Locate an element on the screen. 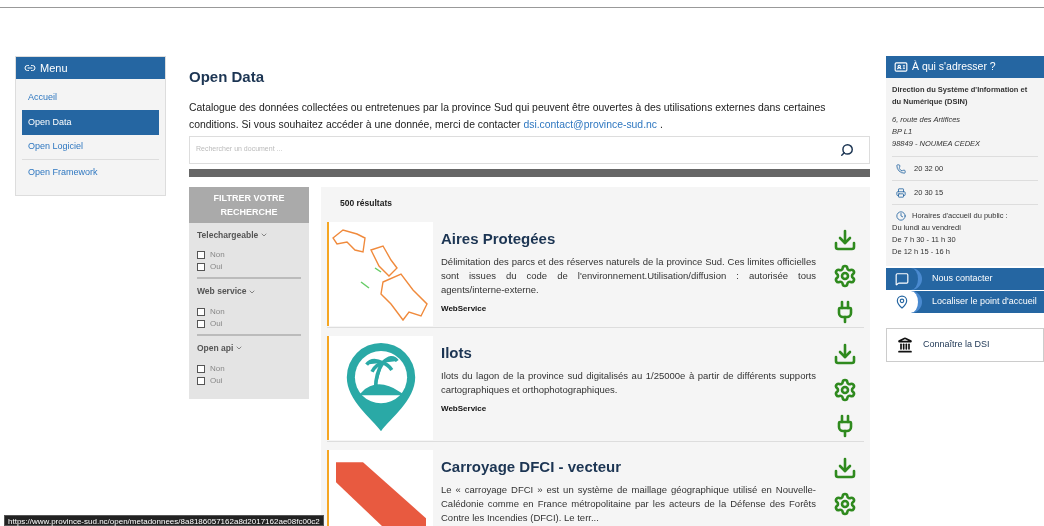 The image size is (1044, 526). page-title: Open Data is located at coordinates (227, 77).